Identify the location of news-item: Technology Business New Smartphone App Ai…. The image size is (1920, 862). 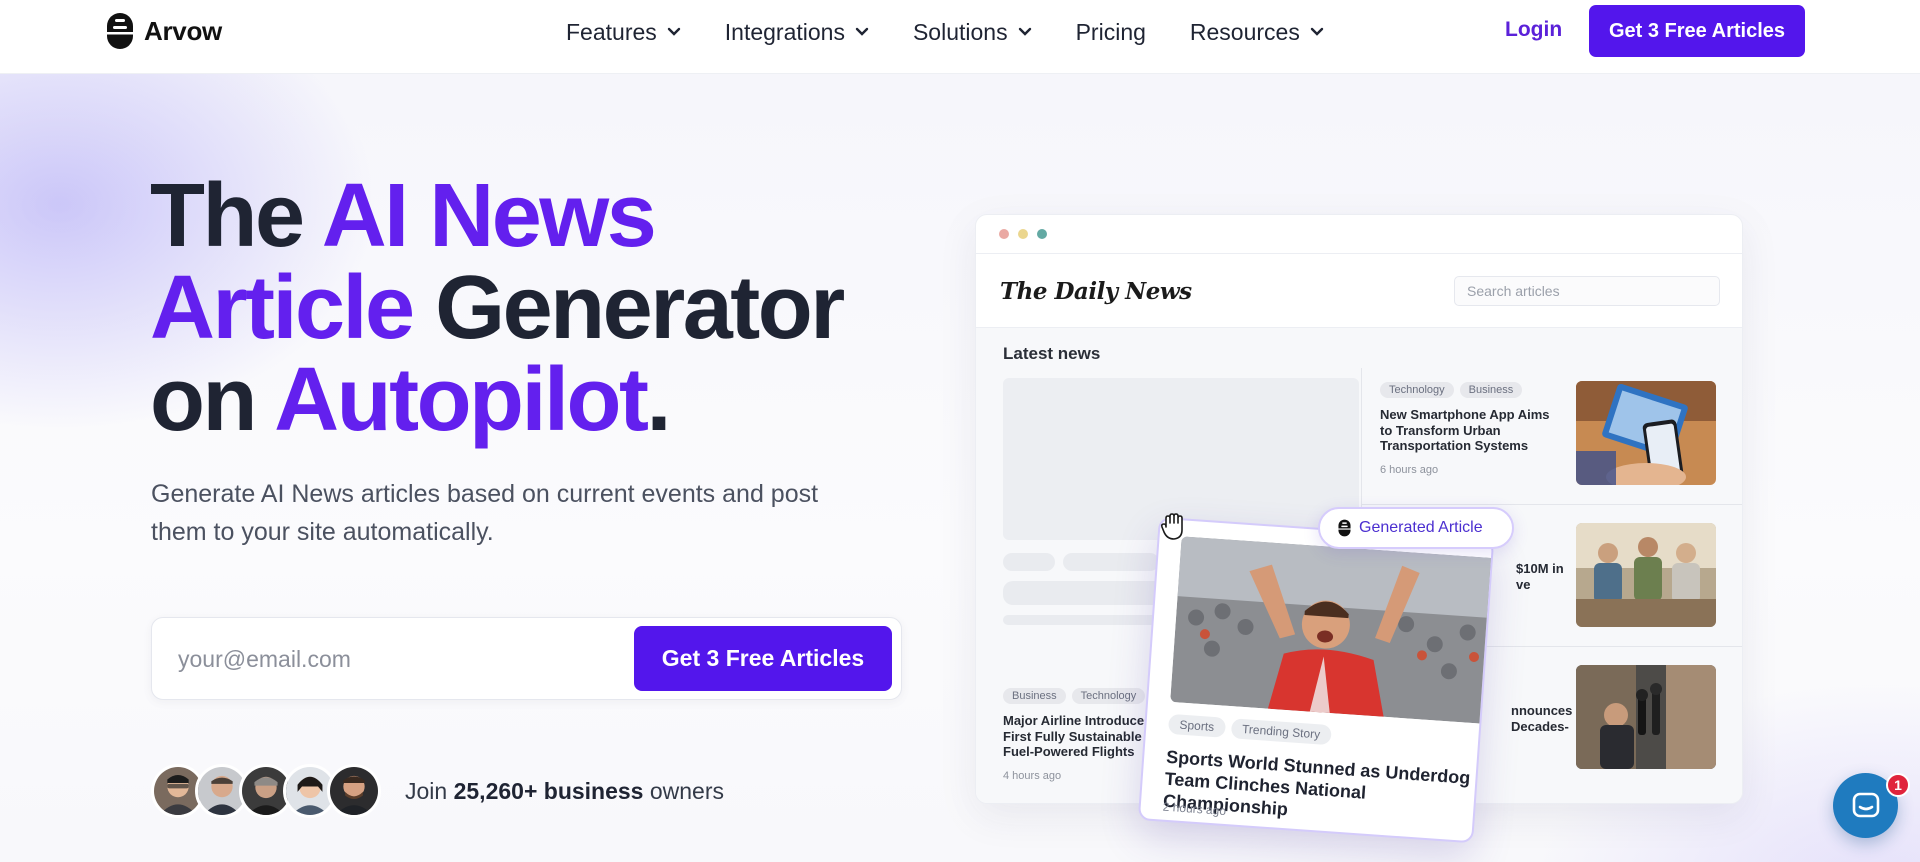
(1470, 428).